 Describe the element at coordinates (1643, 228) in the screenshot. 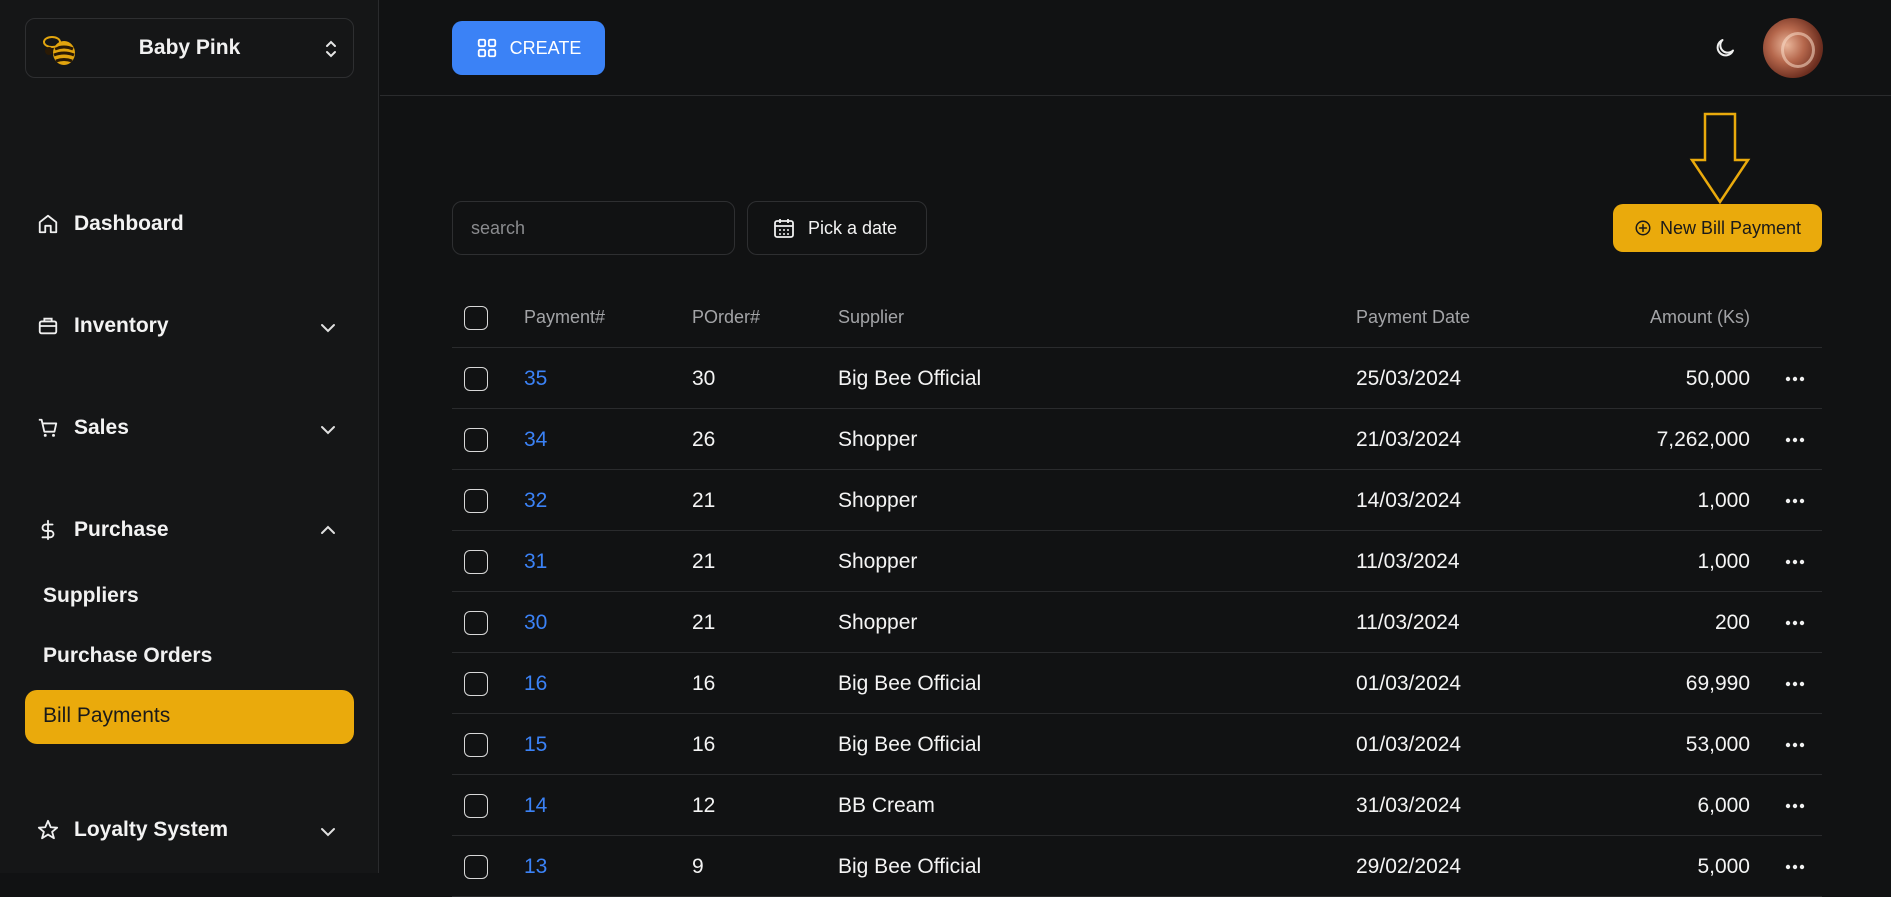

I see `plus-circle-icon` at that location.